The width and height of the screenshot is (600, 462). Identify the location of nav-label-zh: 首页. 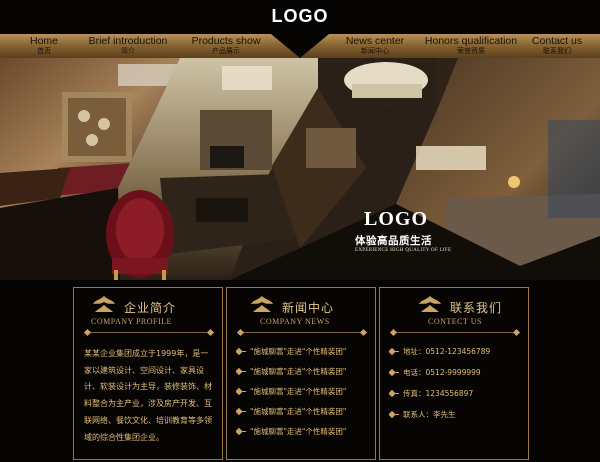
(44, 51).